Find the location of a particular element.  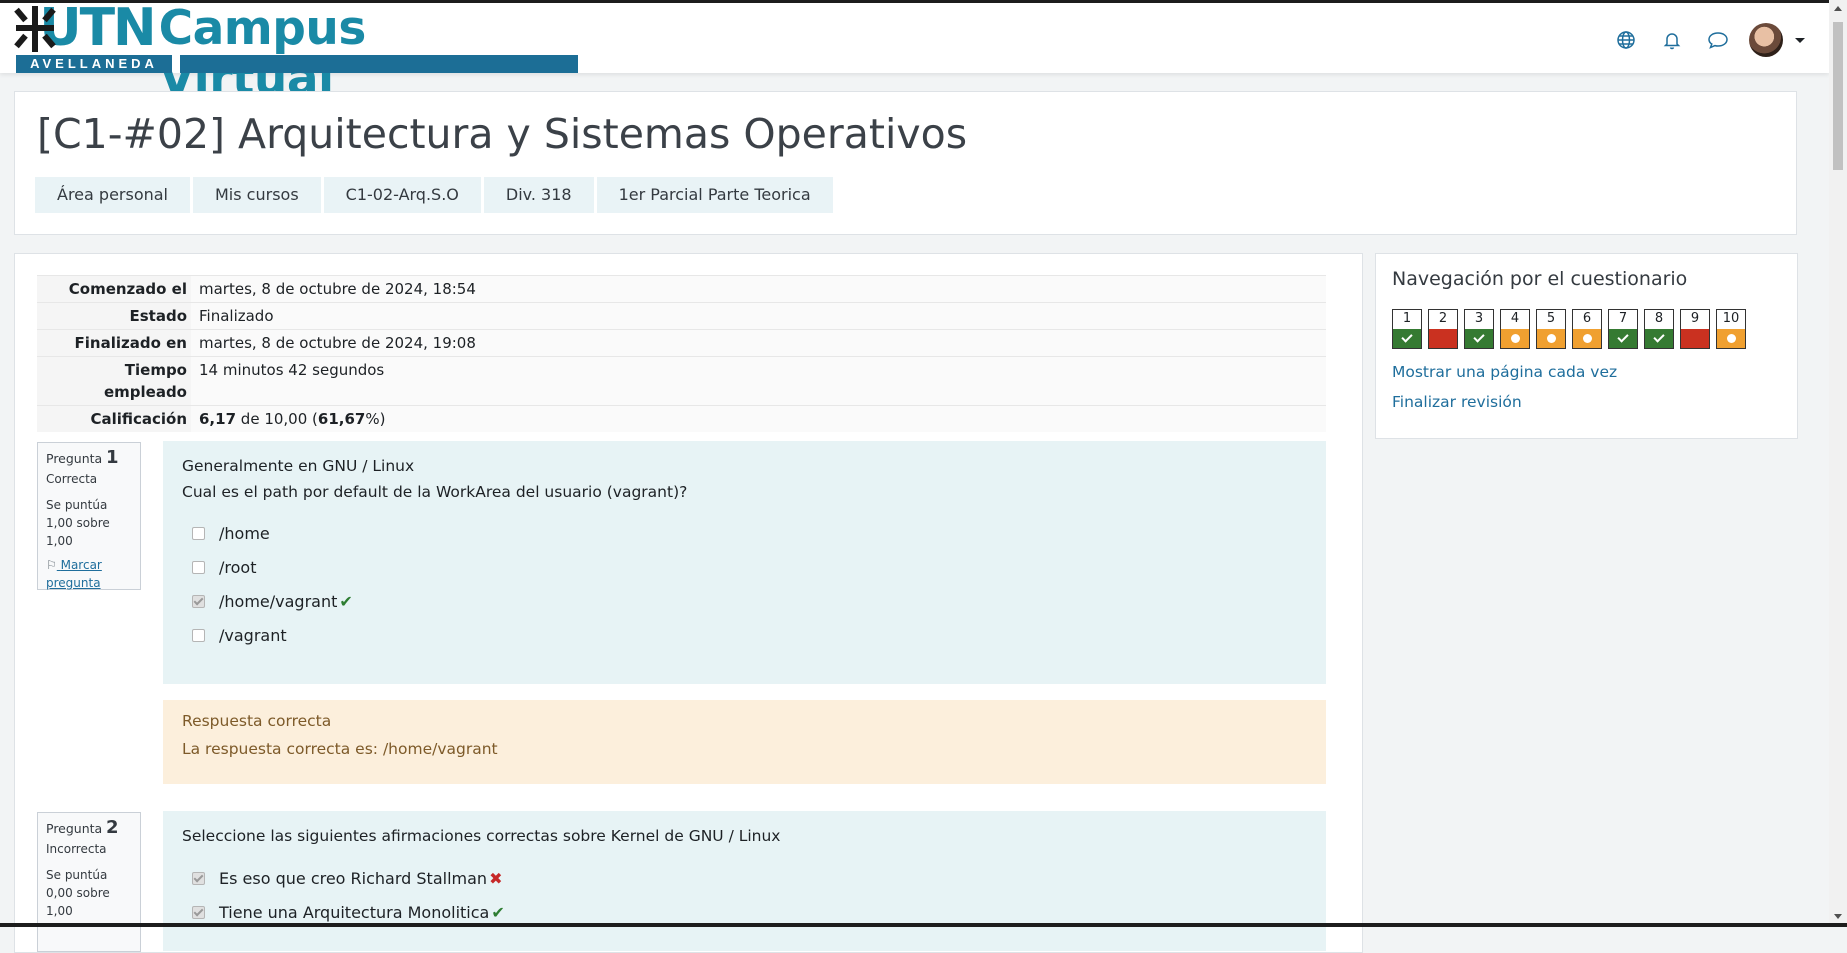

quiz-nav-button-1: 1 is located at coordinates (1407, 329).